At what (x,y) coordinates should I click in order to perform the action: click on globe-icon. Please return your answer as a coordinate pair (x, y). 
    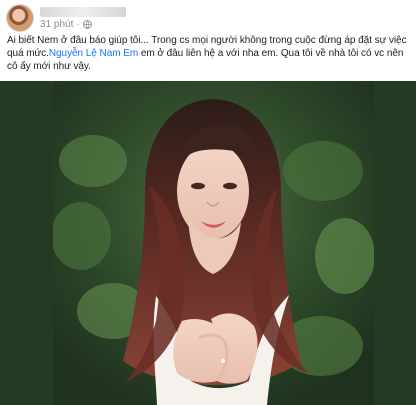
    Looking at the image, I should click on (87, 24).